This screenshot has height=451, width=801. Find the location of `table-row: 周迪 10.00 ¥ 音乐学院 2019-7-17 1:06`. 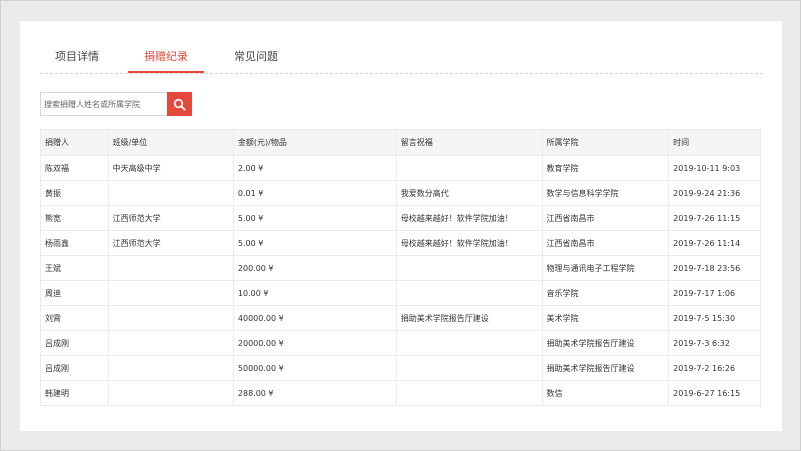

table-row: 周迪 10.00 ¥ 音乐学院 2019-7-17 1:06 is located at coordinates (400, 293).